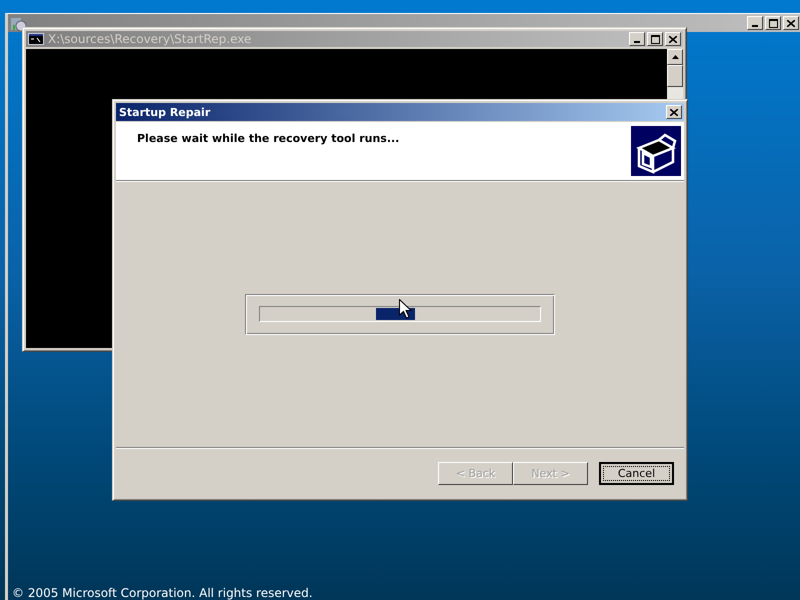 The width and height of the screenshot is (800, 600). Describe the element at coordinates (150, 39) in the screenshot. I see `window-title: X:\sources\Recovery\StartRep.exe` at that location.